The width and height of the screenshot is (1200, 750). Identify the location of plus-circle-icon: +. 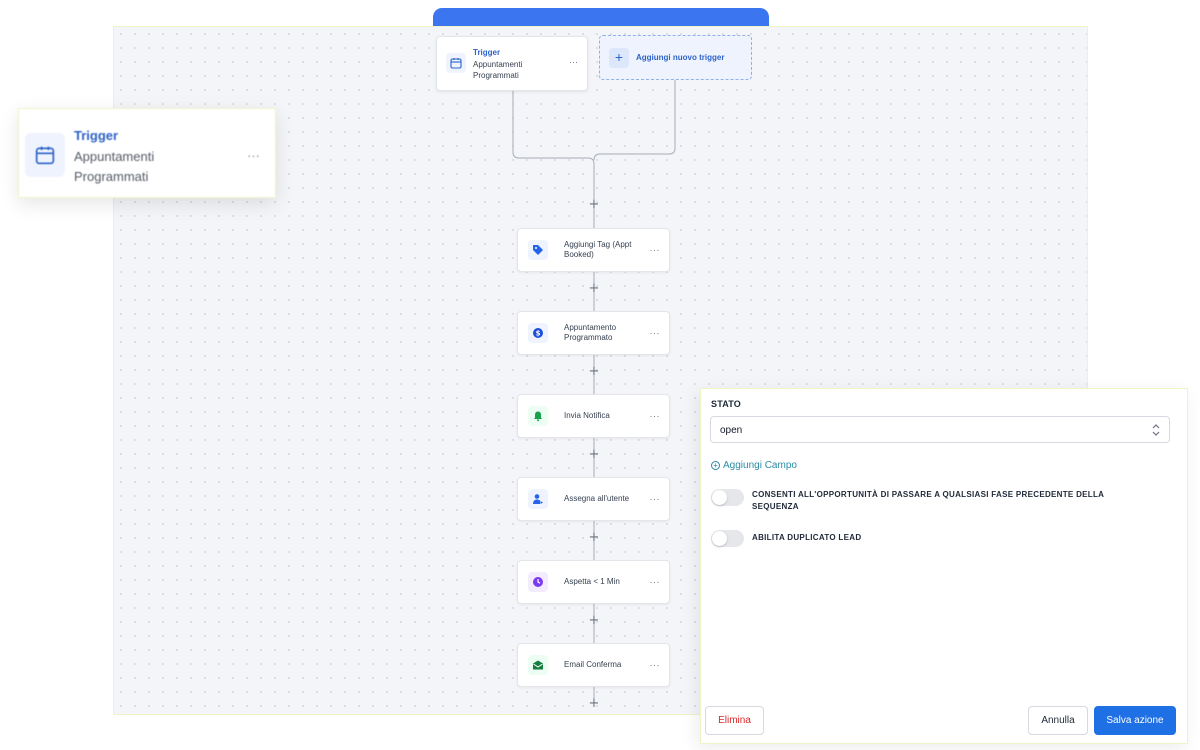
(715, 465).